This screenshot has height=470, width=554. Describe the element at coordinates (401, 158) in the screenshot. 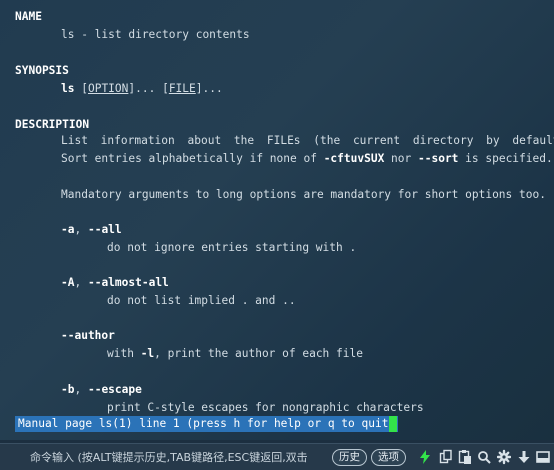

I see `text-span: nor` at that location.